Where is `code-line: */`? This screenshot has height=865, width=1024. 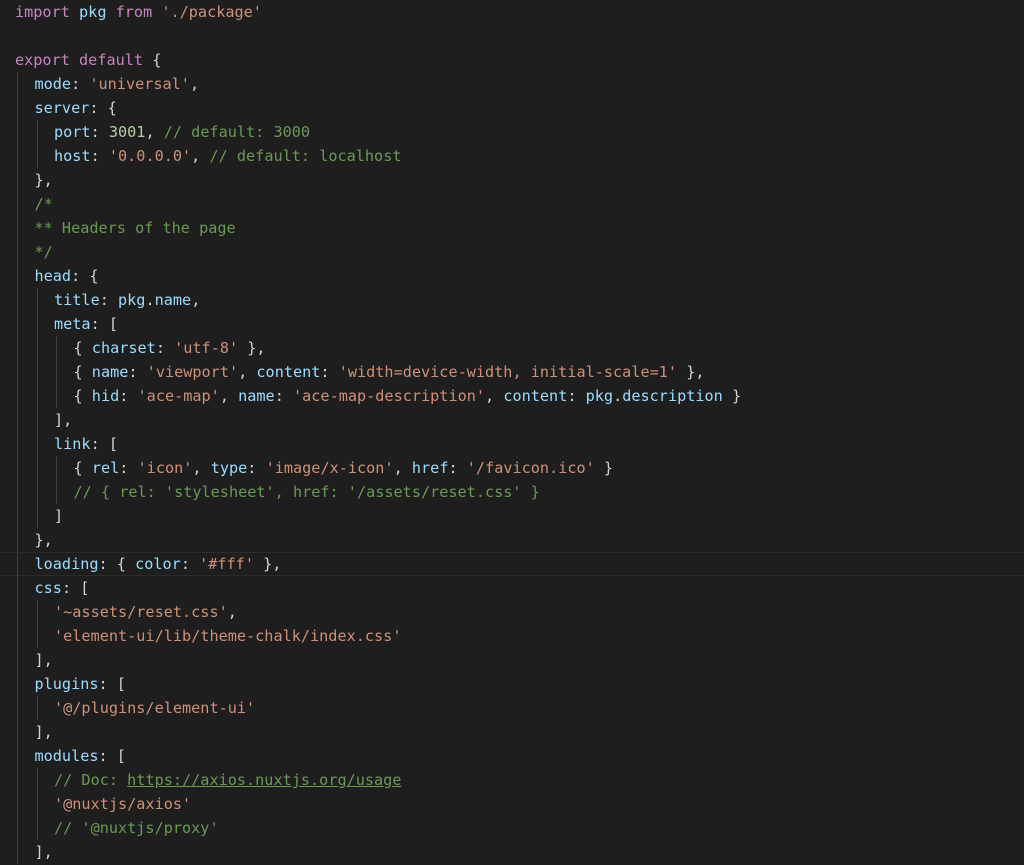 code-line: */ is located at coordinates (512, 252).